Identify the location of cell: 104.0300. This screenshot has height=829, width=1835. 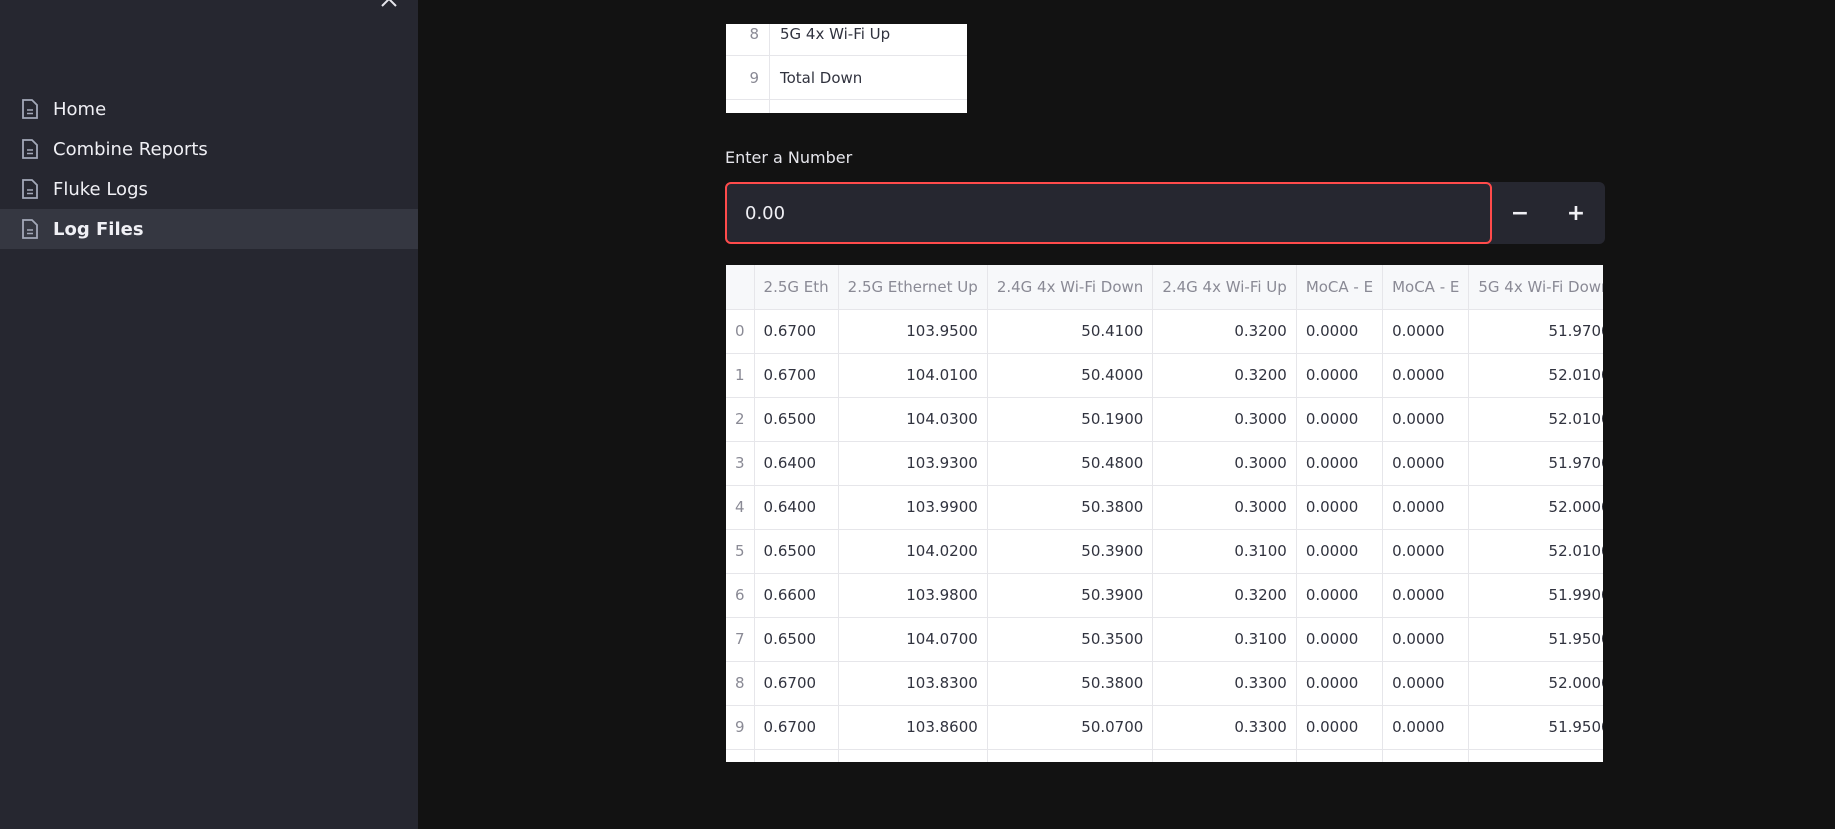
(913, 419).